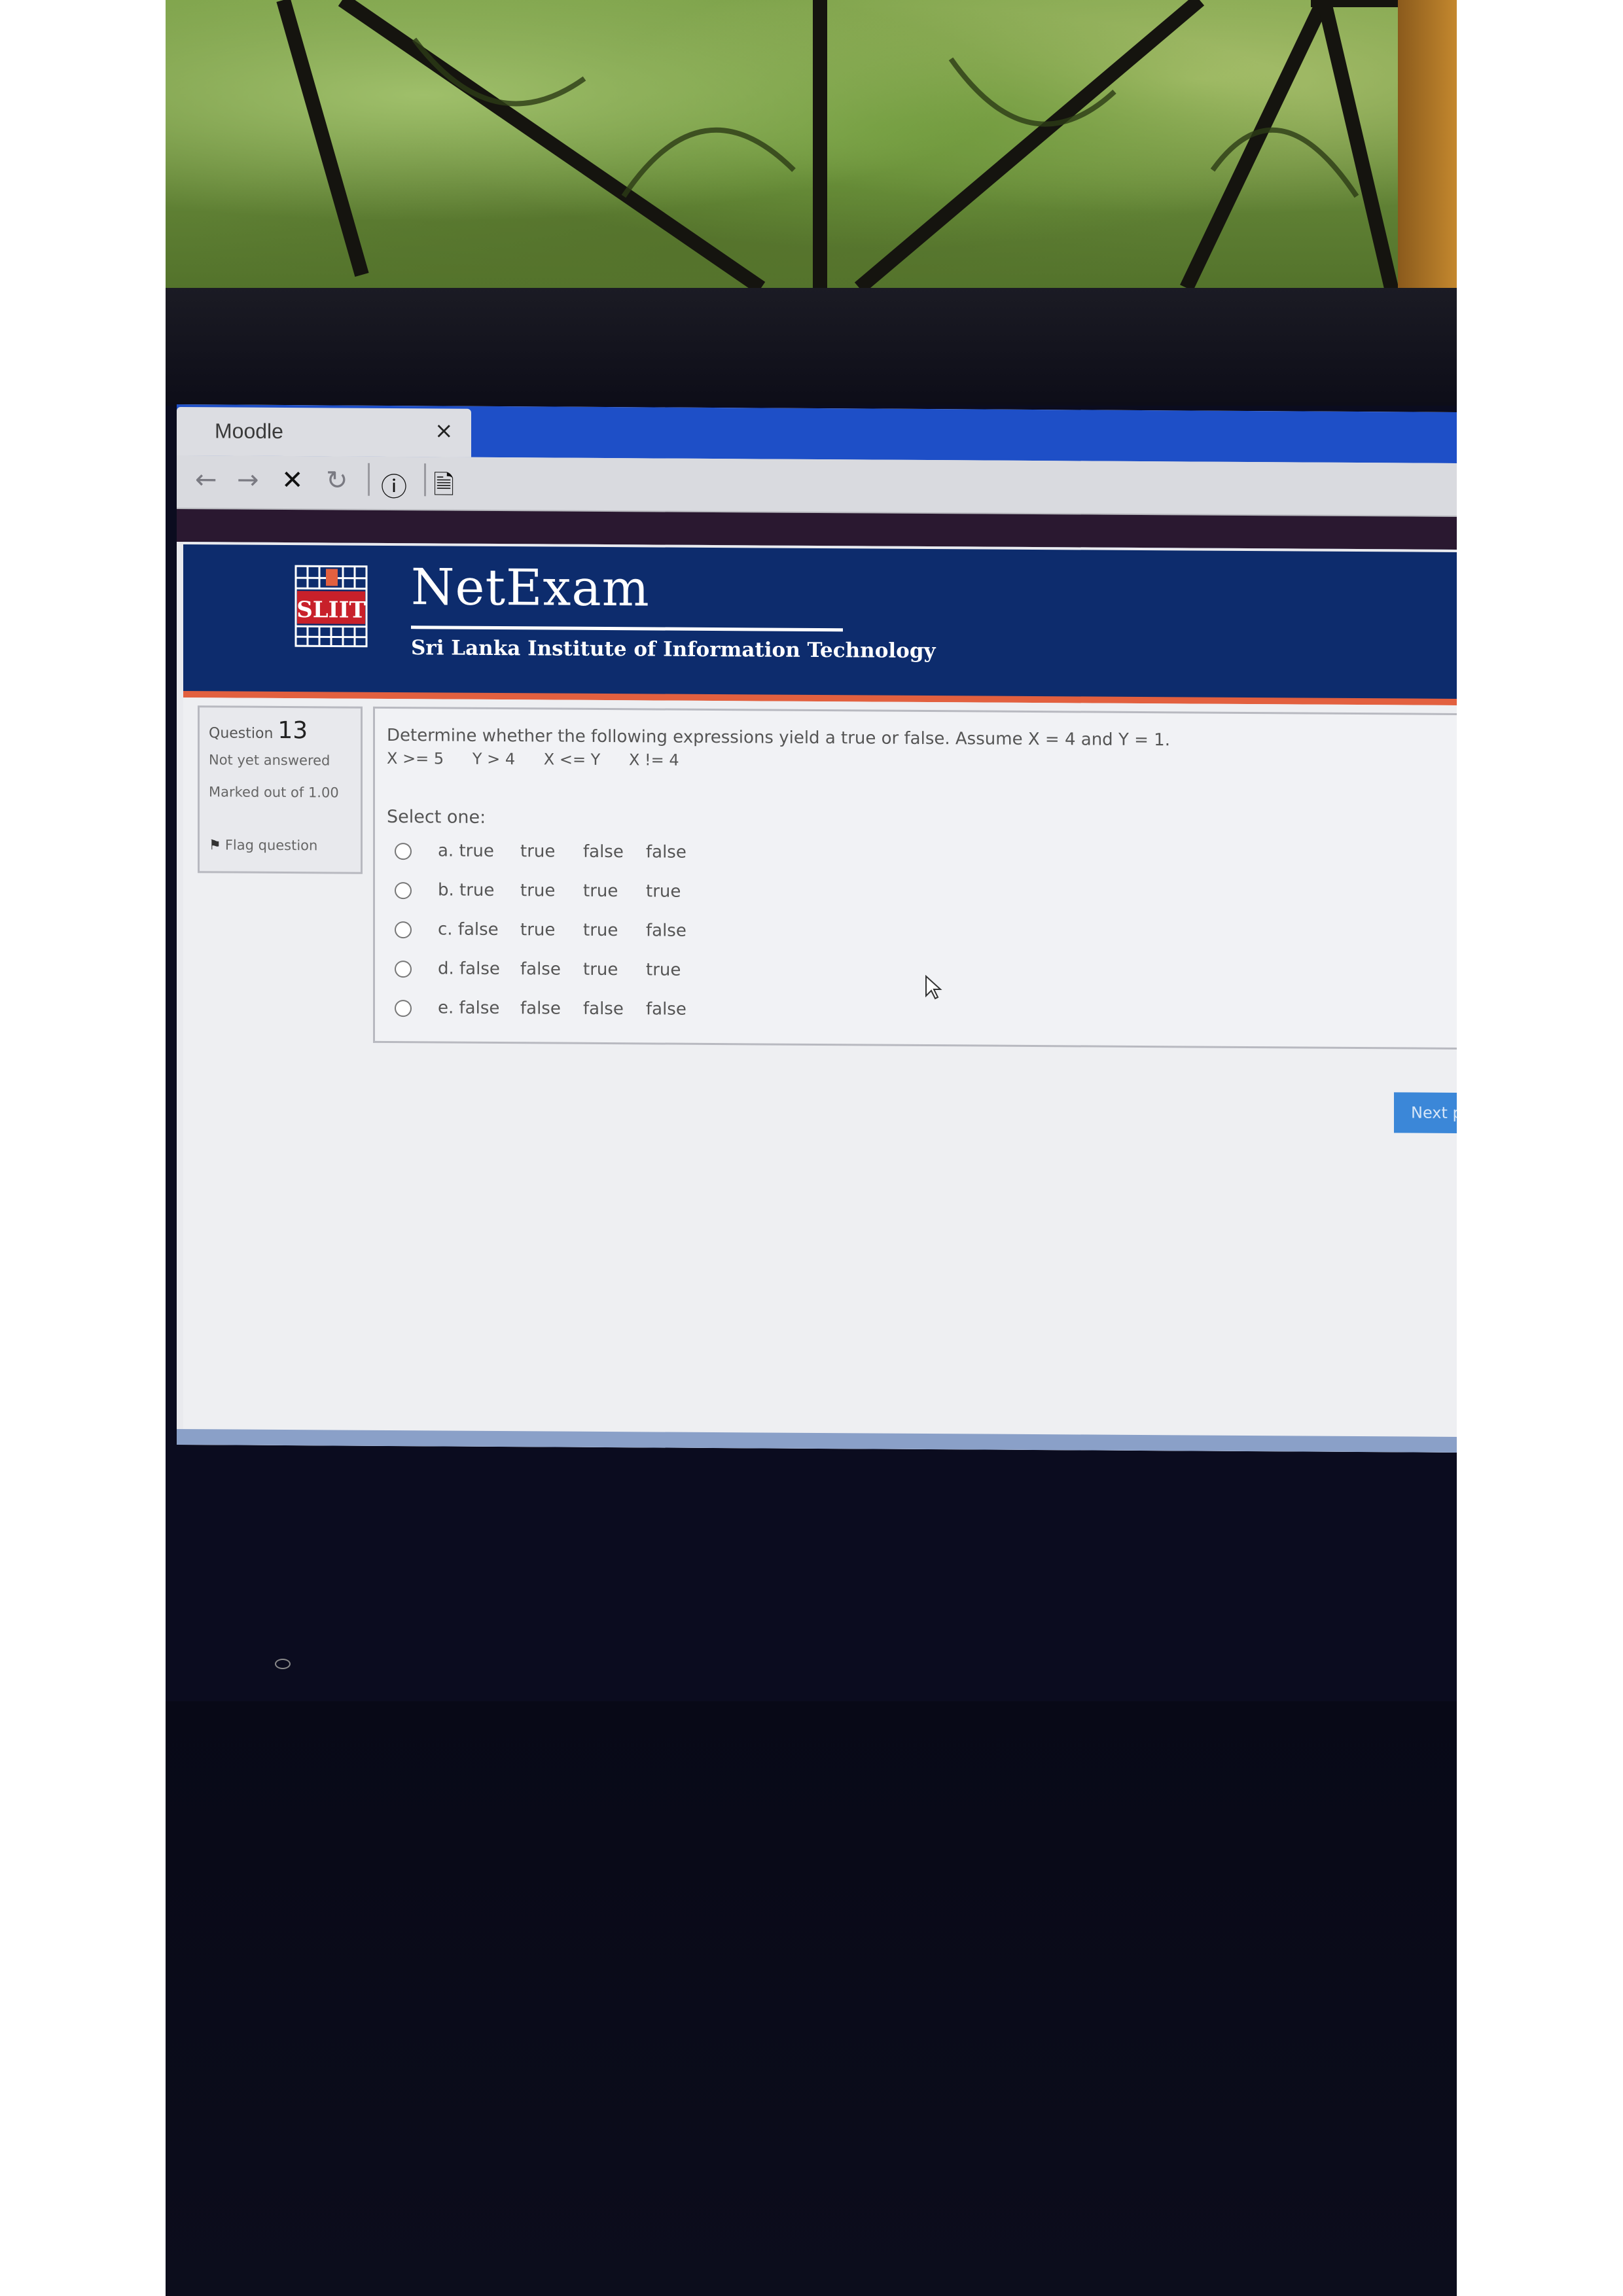 This screenshot has width=1623, height=2296. I want to click on option-label: a. true, so click(466, 851).